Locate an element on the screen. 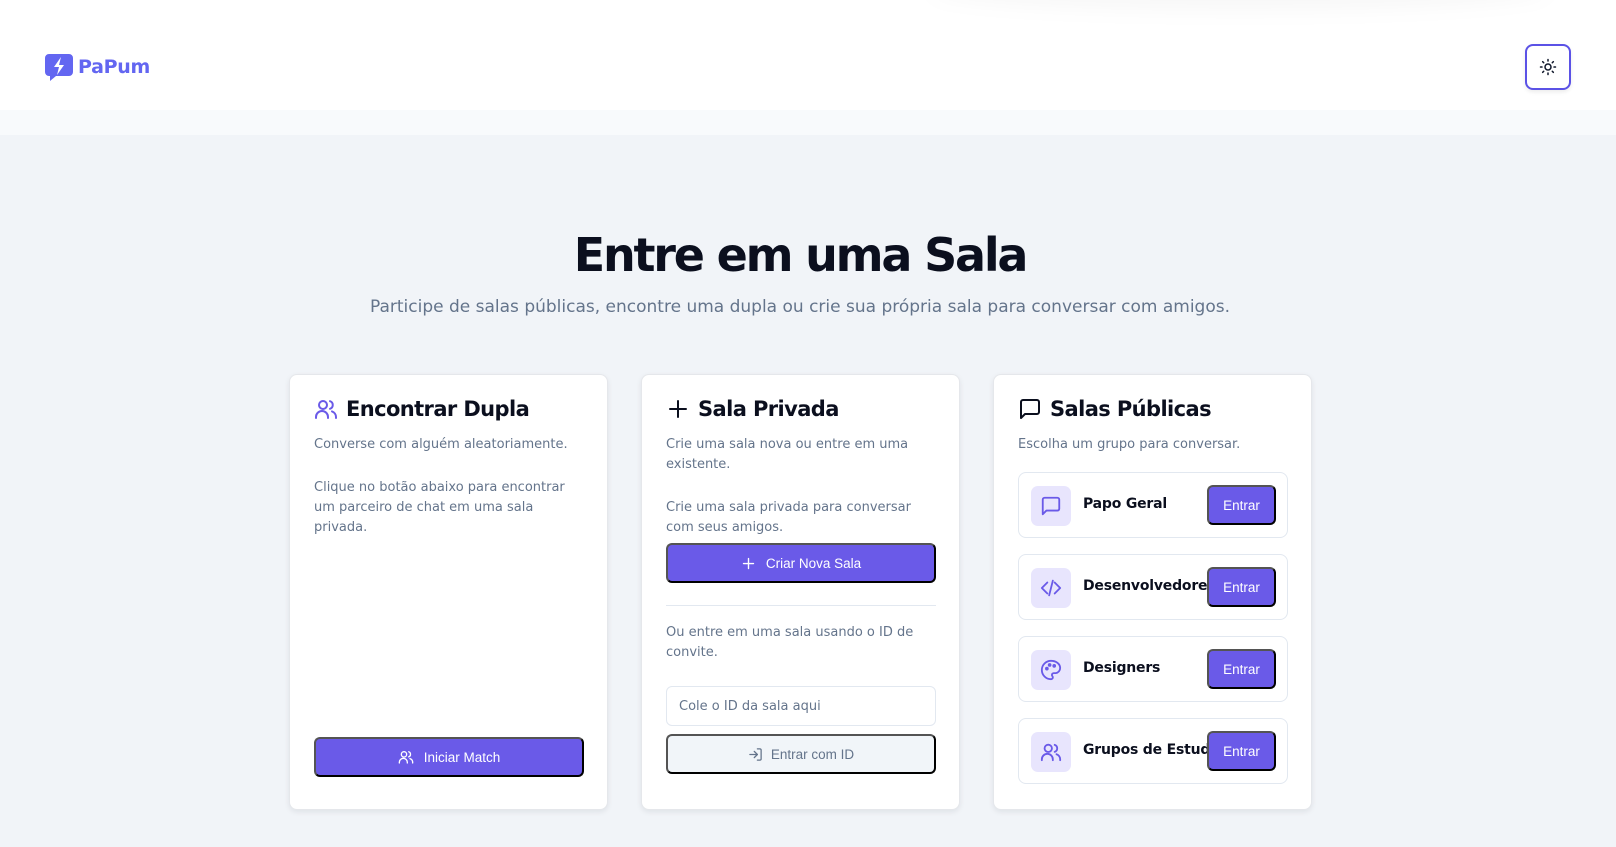 This screenshot has height=847, width=1616. app-name: PaPum is located at coordinates (114, 67).